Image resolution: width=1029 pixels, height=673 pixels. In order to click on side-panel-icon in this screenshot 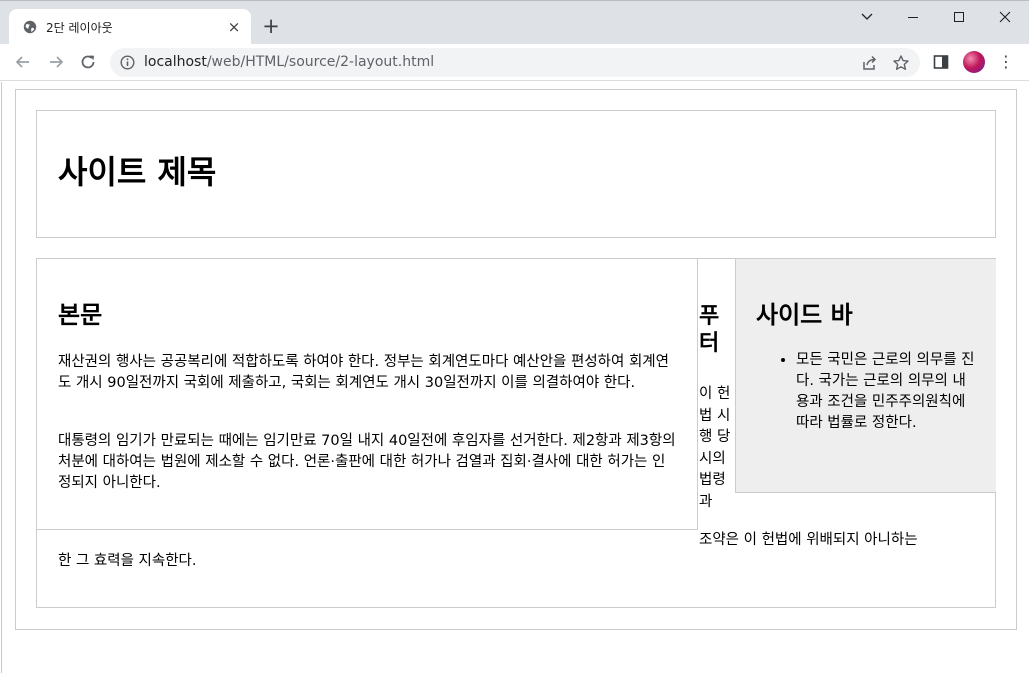, I will do `click(941, 62)`.